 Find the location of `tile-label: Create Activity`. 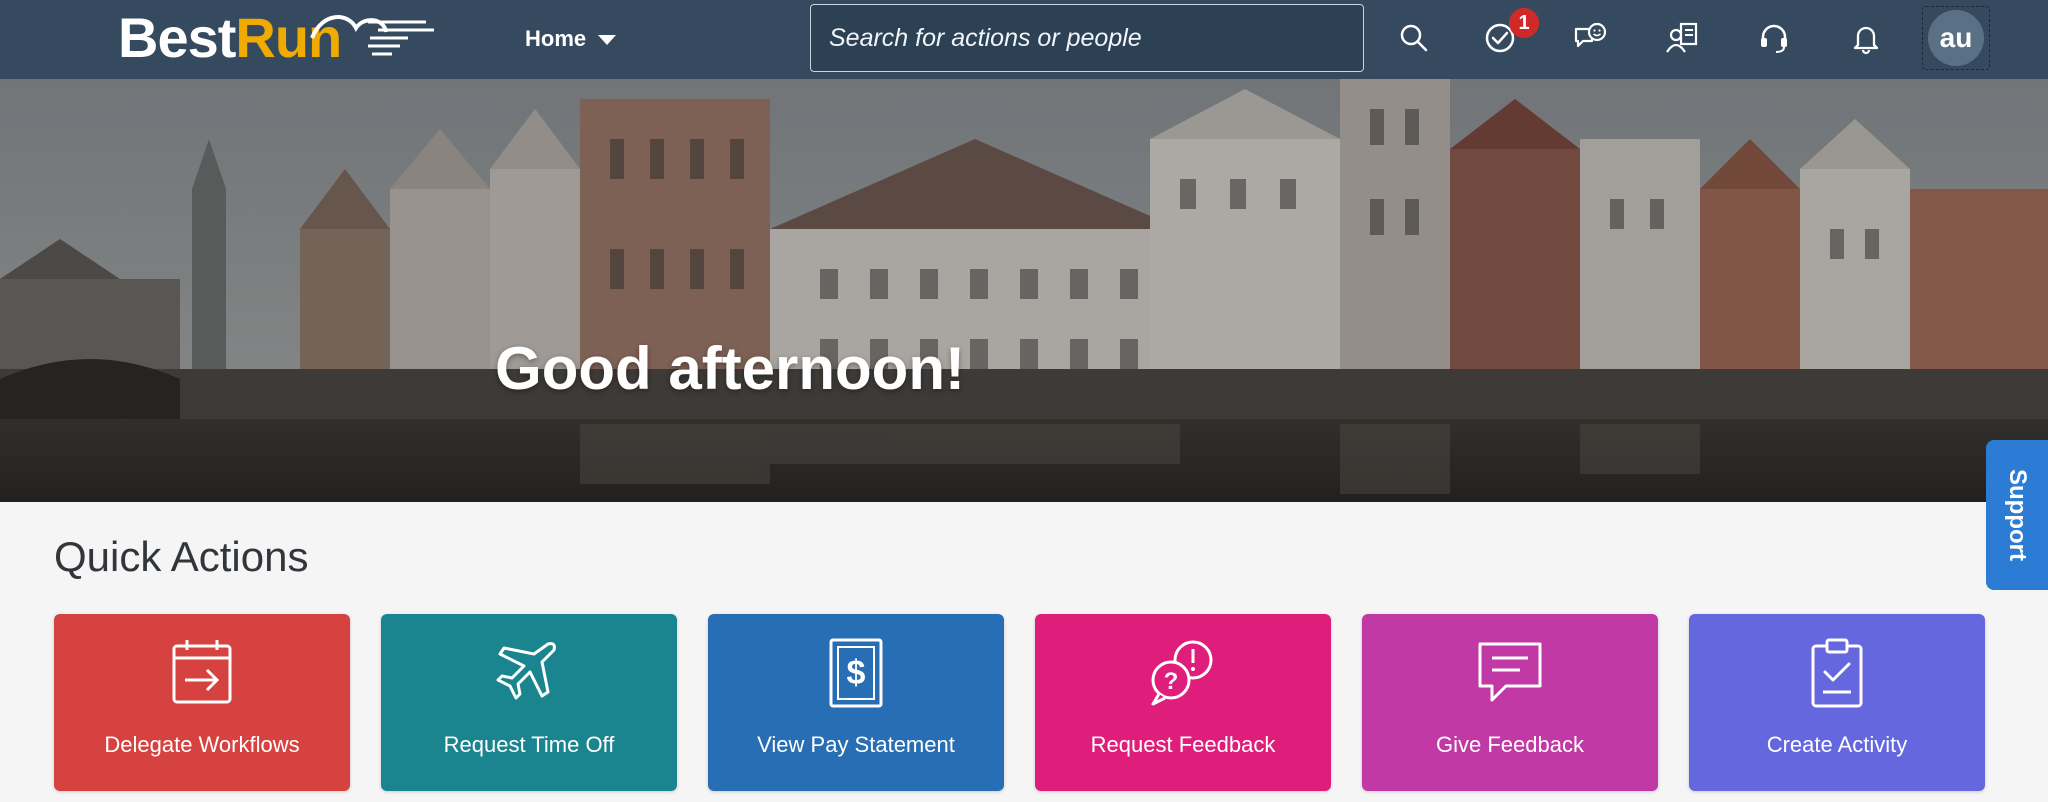

tile-label: Create Activity is located at coordinates (1837, 744).